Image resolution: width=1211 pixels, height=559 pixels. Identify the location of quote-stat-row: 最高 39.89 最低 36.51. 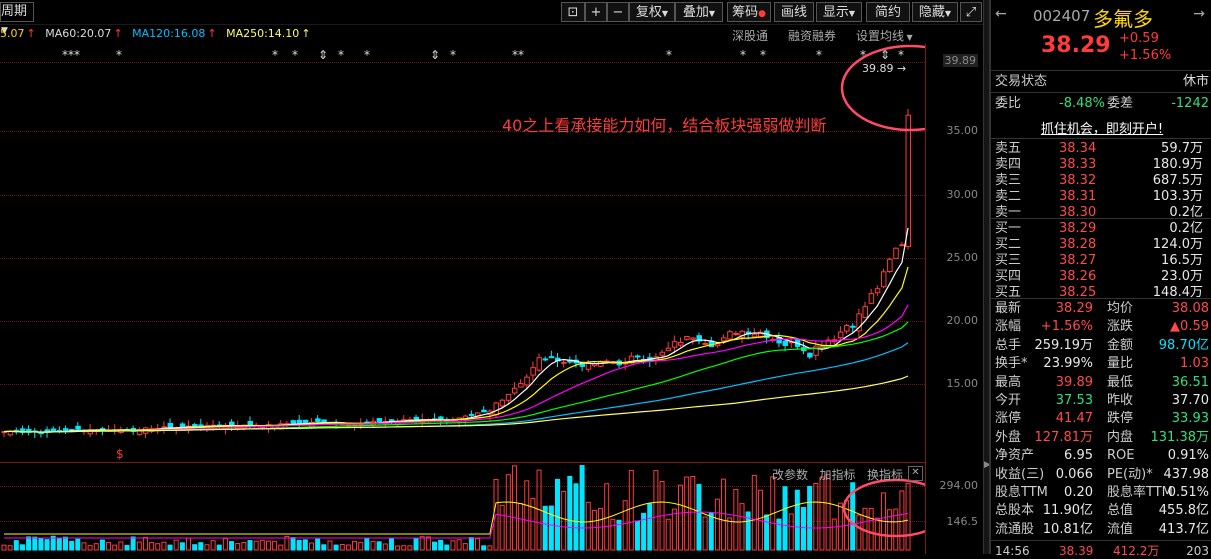
(1102, 382).